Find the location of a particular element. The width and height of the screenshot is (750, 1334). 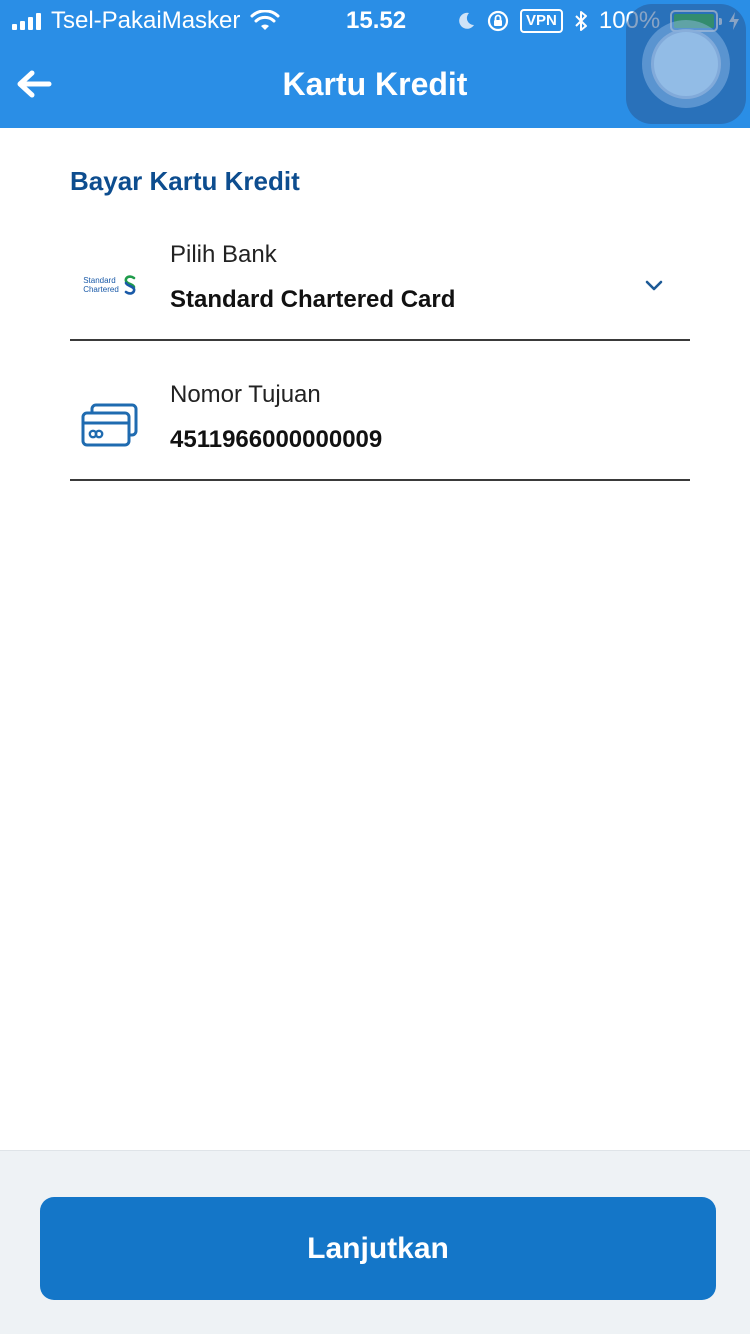

assistive-touch-button is located at coordinates (686, 64).